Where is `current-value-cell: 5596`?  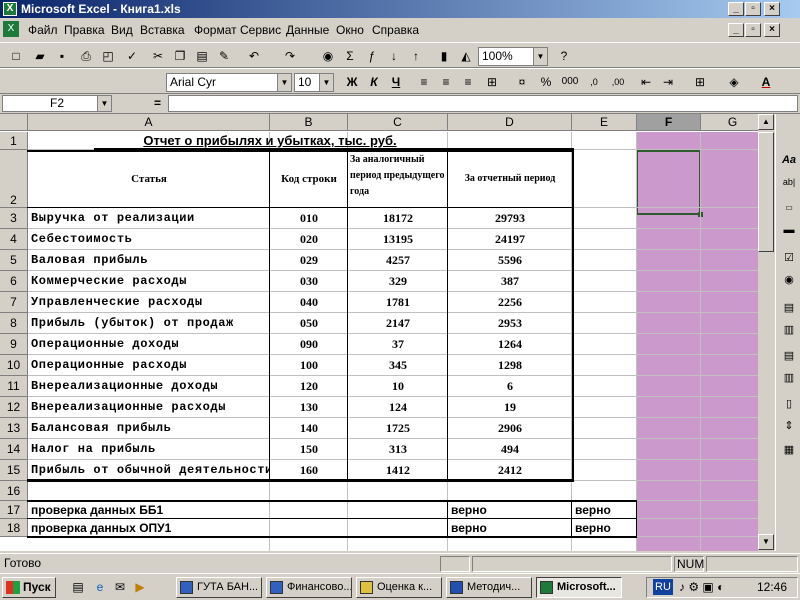 current-value-cell: 5596 is located at coordinates (510, 260).